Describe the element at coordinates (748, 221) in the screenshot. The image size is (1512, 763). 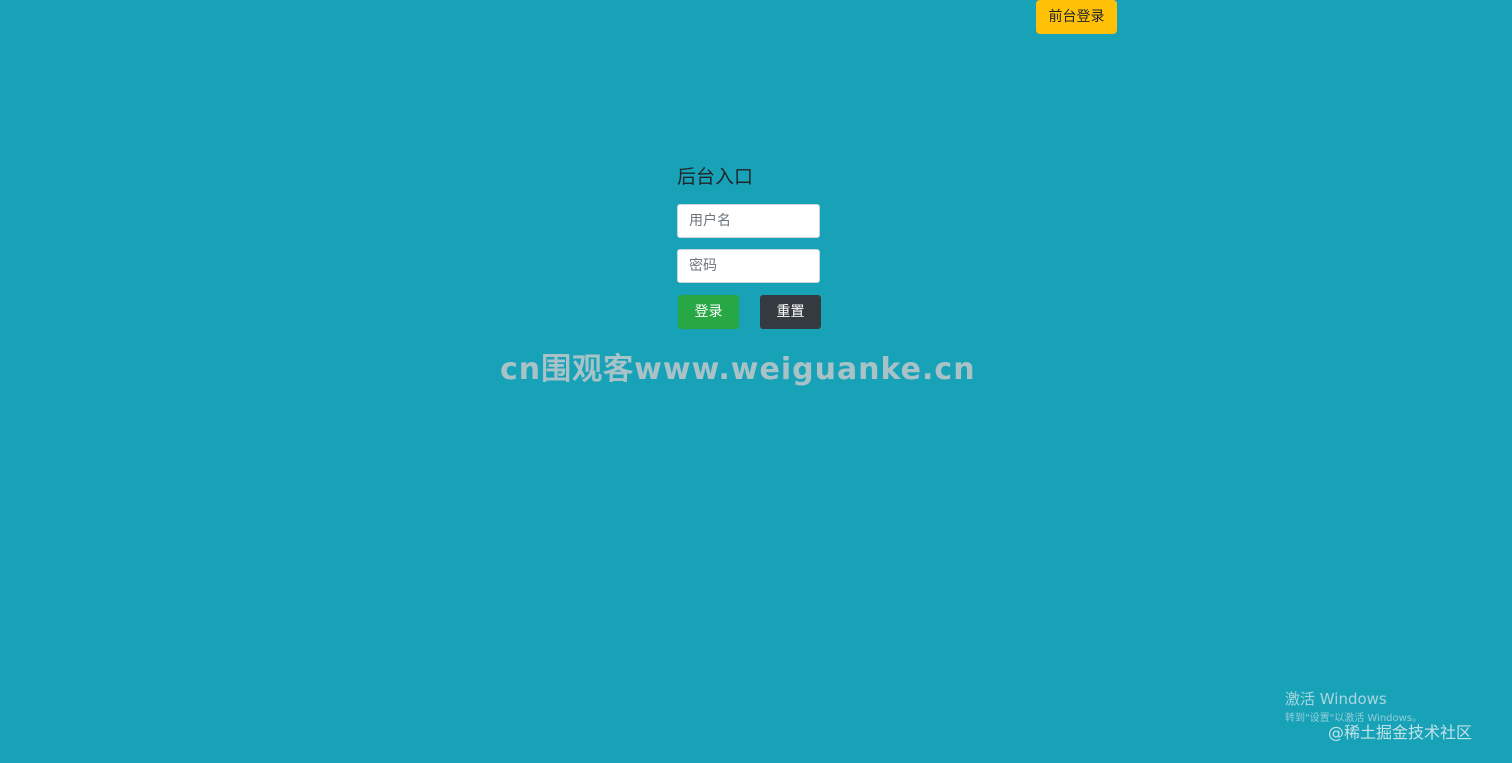
I see `username-input` at that location.